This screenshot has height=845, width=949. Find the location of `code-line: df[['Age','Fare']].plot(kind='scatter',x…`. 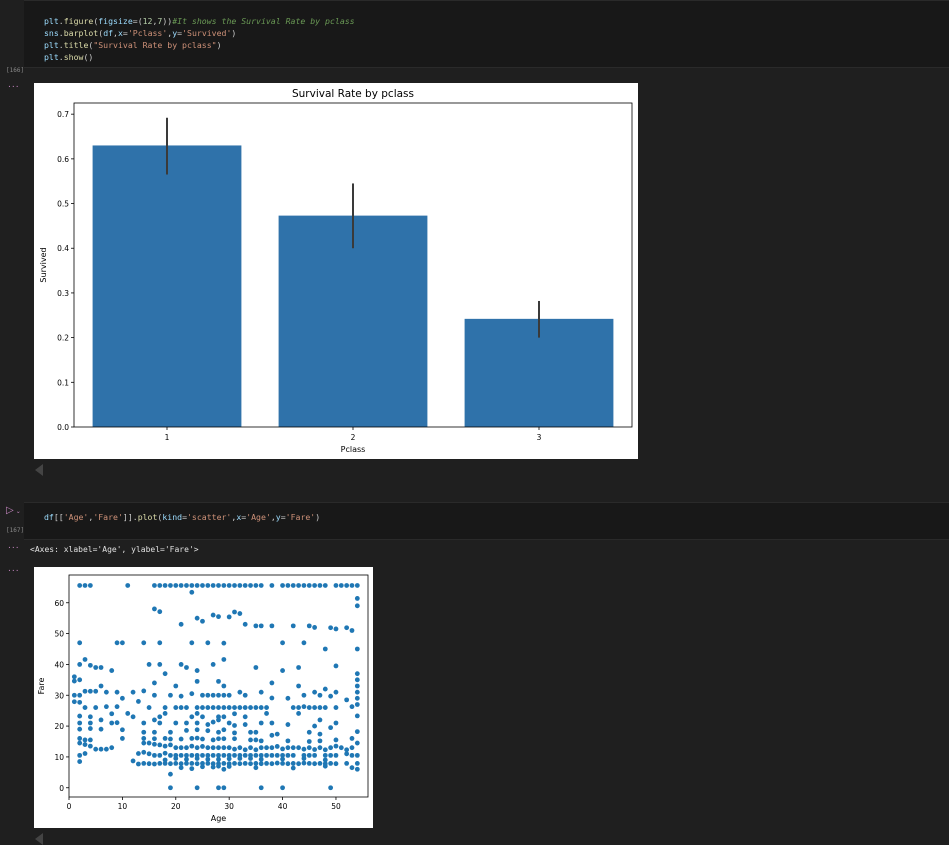

code-line: df[['Age','Fare']].plot(kind='scatter',x… is located at coordinates (182, 517).